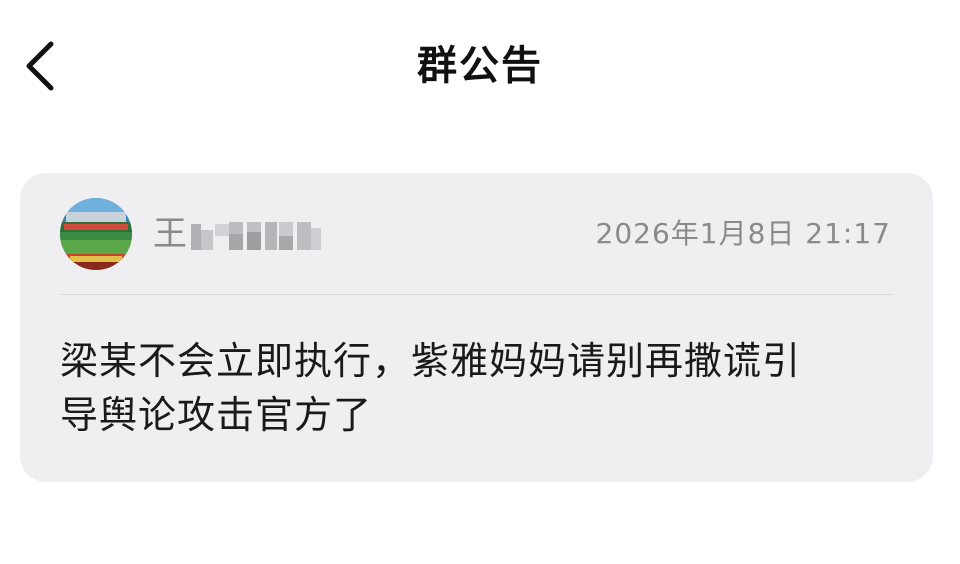 This screenshot has height=564, width=960. I want to click on stadium-photo-avatar, so click(96, 234).